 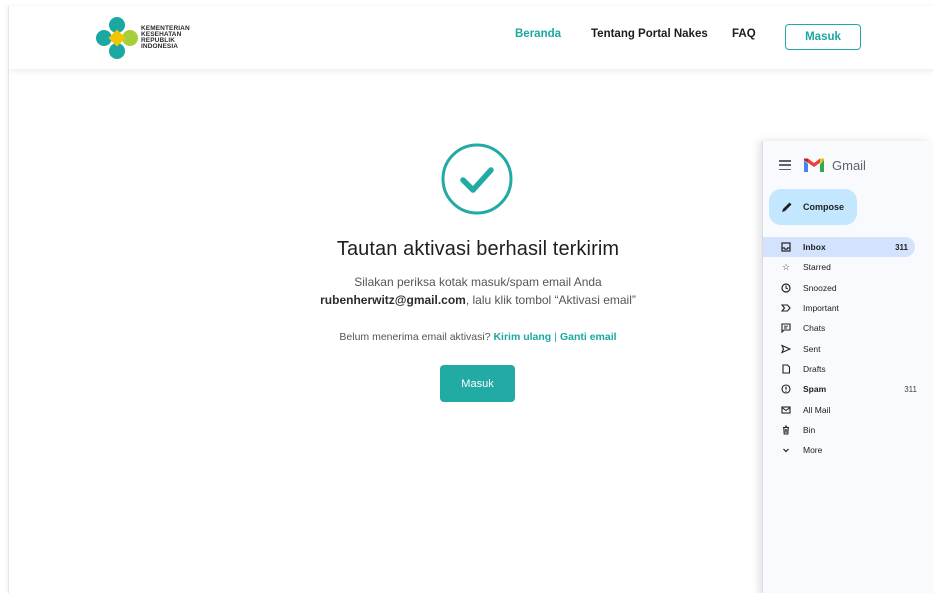 I want to click on pencil-icon, so click(x=787, y=207).